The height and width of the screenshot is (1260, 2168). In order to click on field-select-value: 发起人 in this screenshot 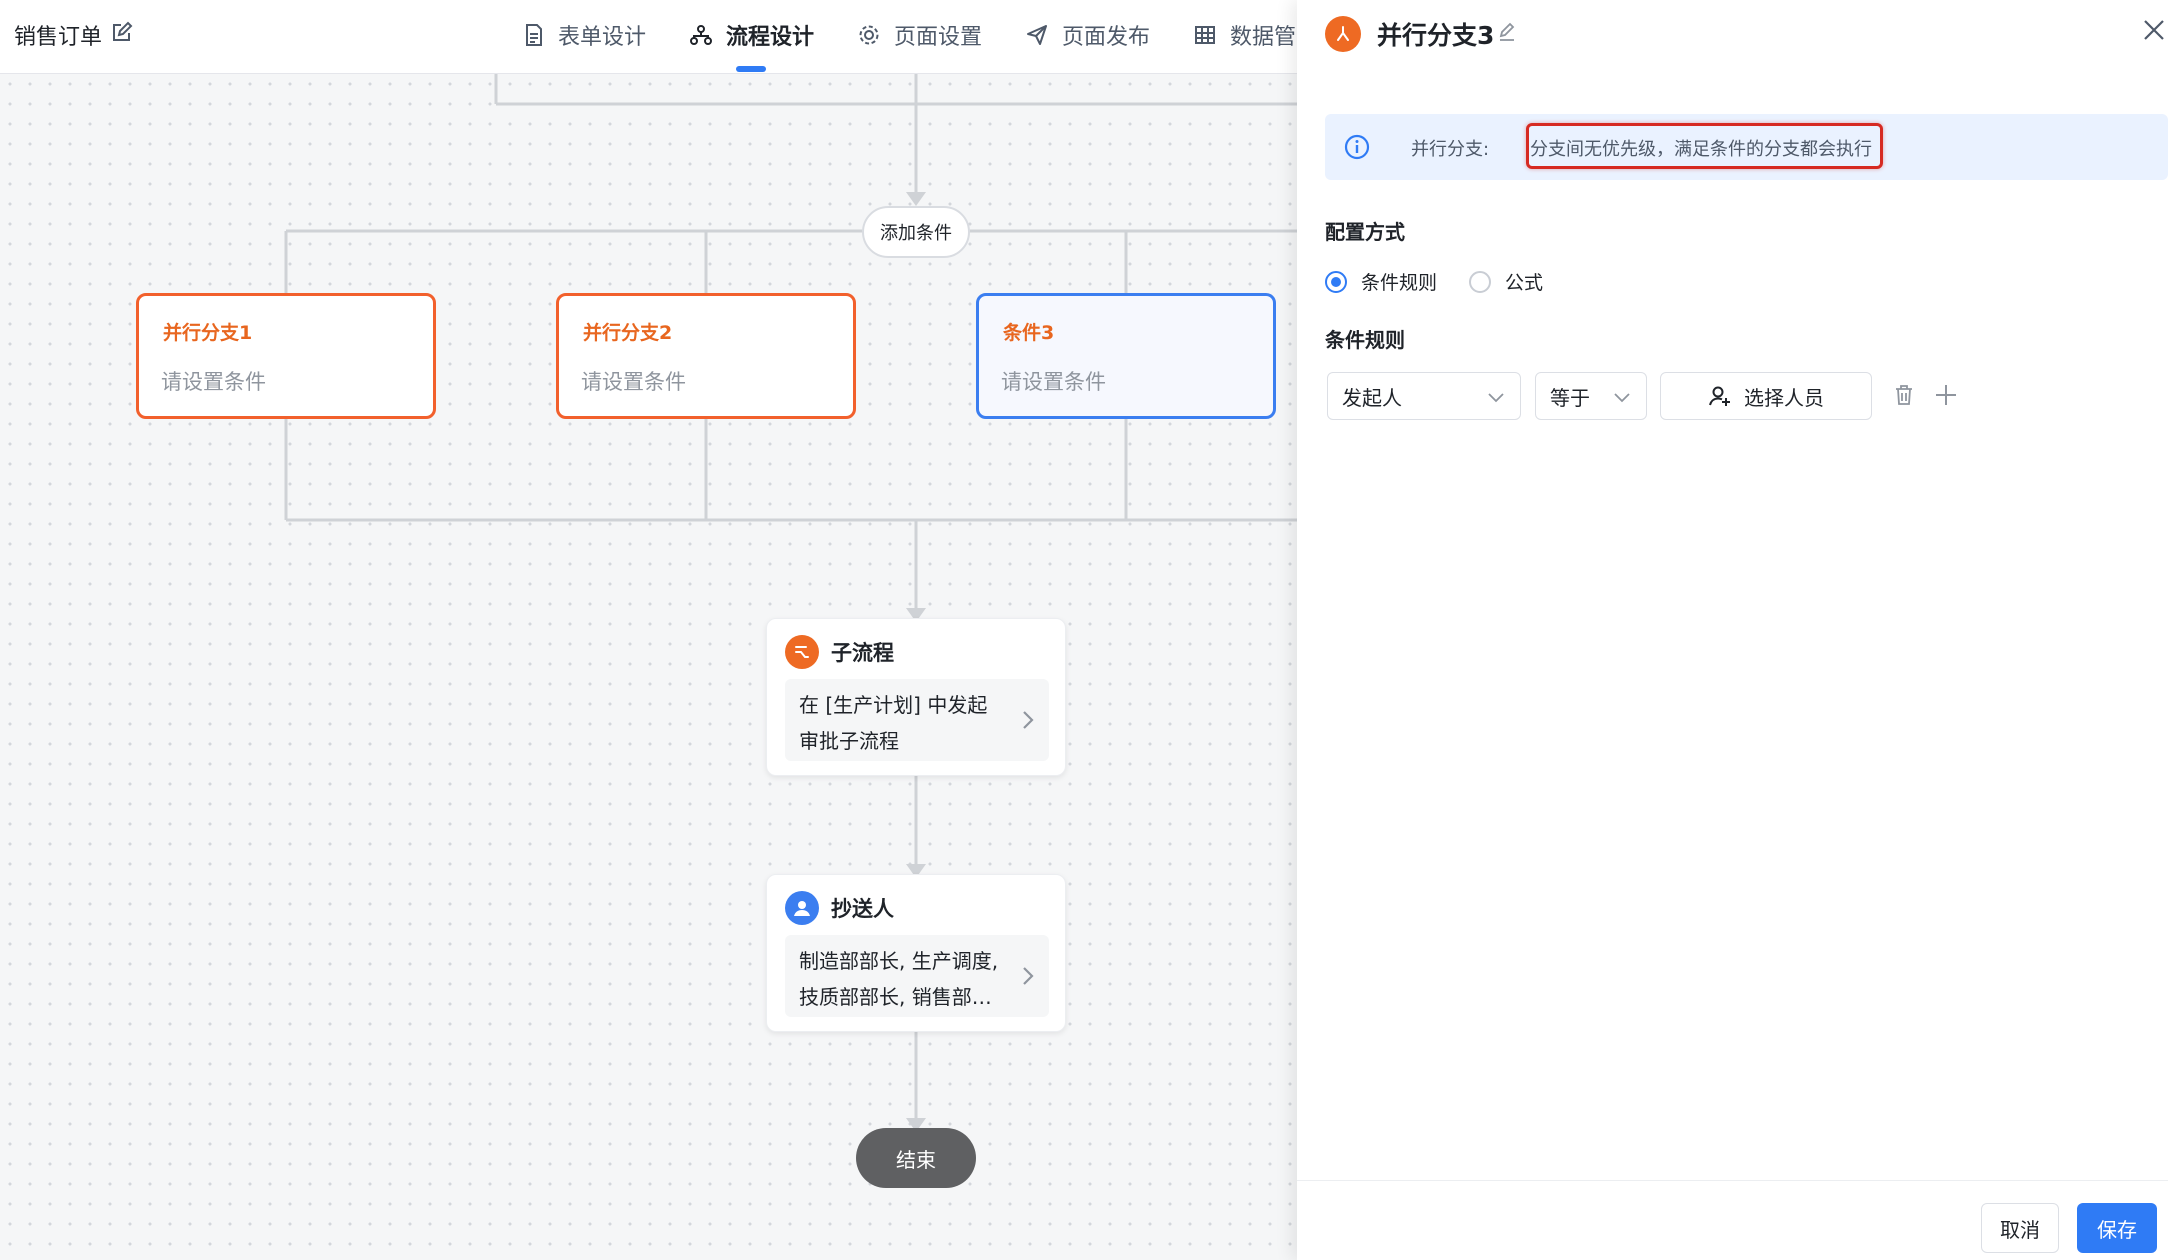, I will do `click(1372, 397)`.